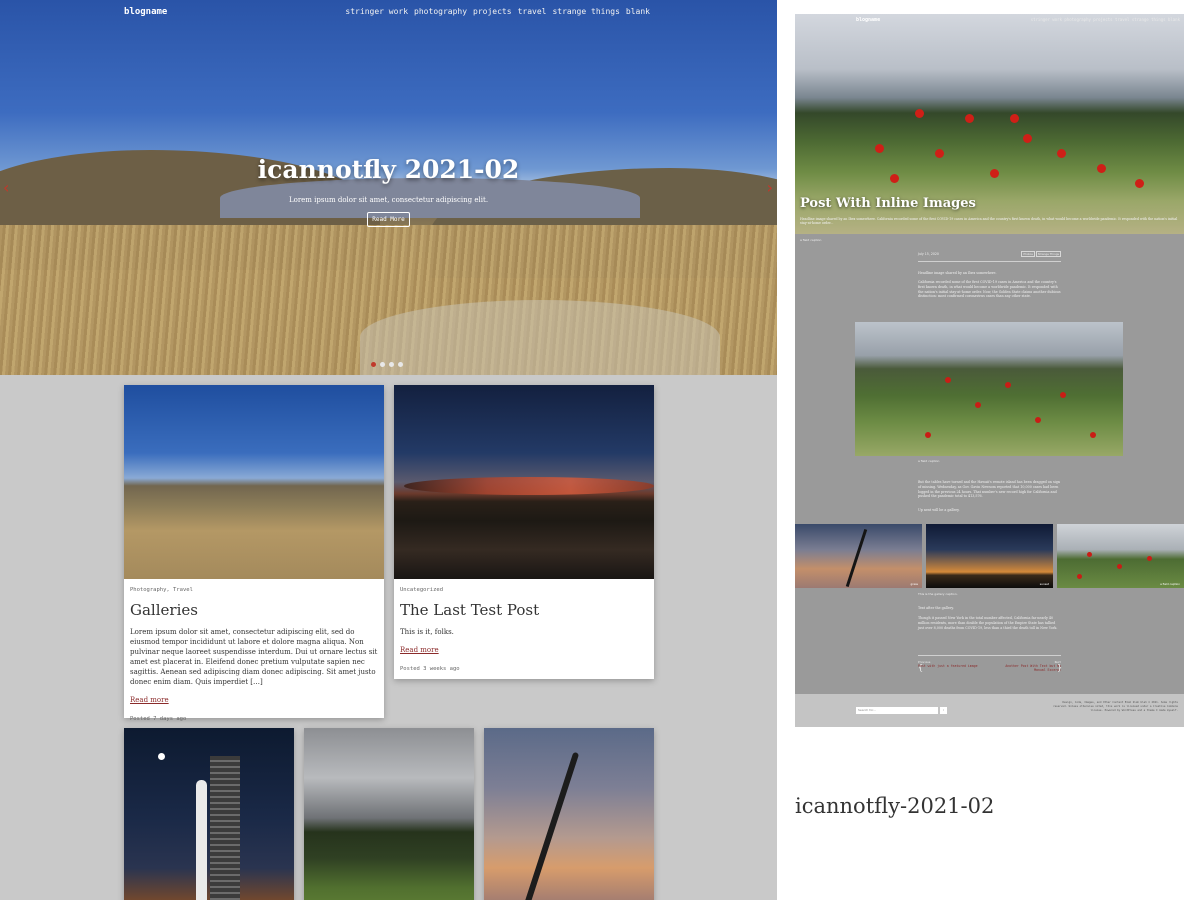  What do you see at coordinates (376, 11) in the screenshot?
I see `menu-item-stringer-work: stringer work` at bounding box center [376, 11].